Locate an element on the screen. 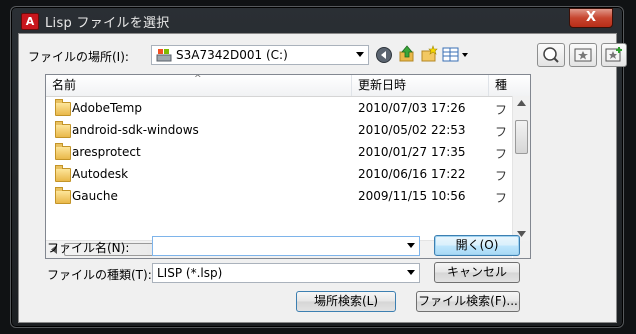  title-bar: A Lisp ファイルを選択 X is located at coordinates (317, 20).